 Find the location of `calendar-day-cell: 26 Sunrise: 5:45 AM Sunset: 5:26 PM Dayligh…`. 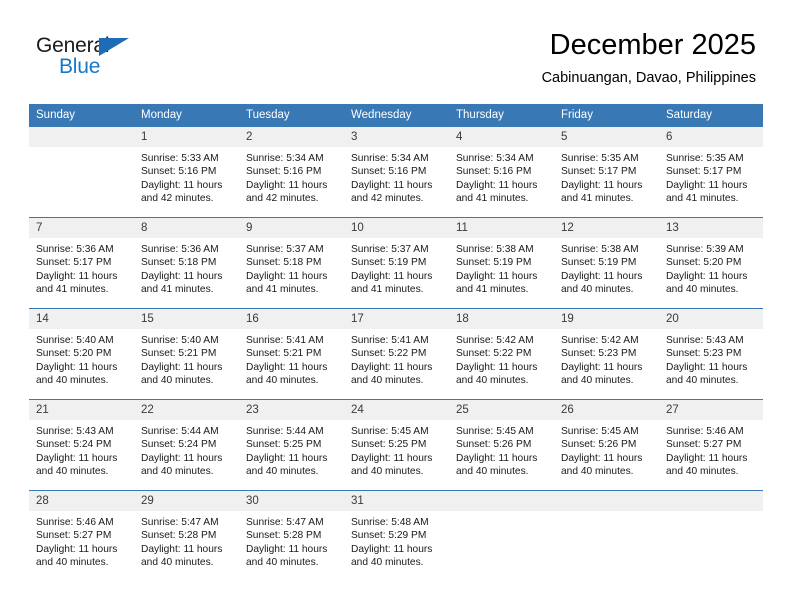

calendar-day-cell: 26 Sunrise: 5:45 AM Sunset: 5:26 PM Dayligh… is located at coordinates (606, 445).